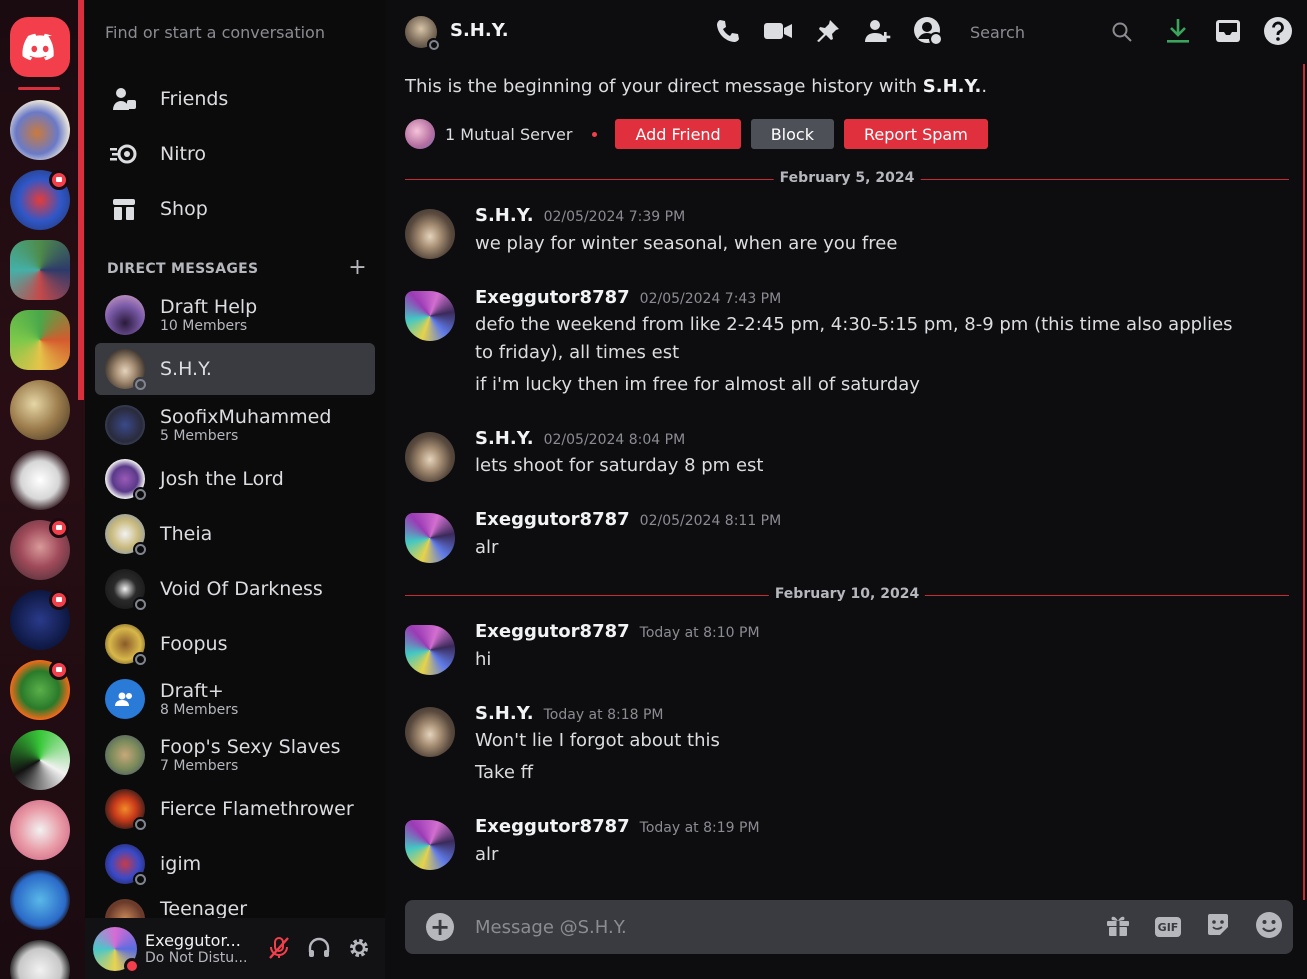 The width and height of the screenshot is (1307, 979). What do you see at coordinates (420, 134) in the screenshot?
I see `mutual-server-avatar` at bounding box center [420, 134].